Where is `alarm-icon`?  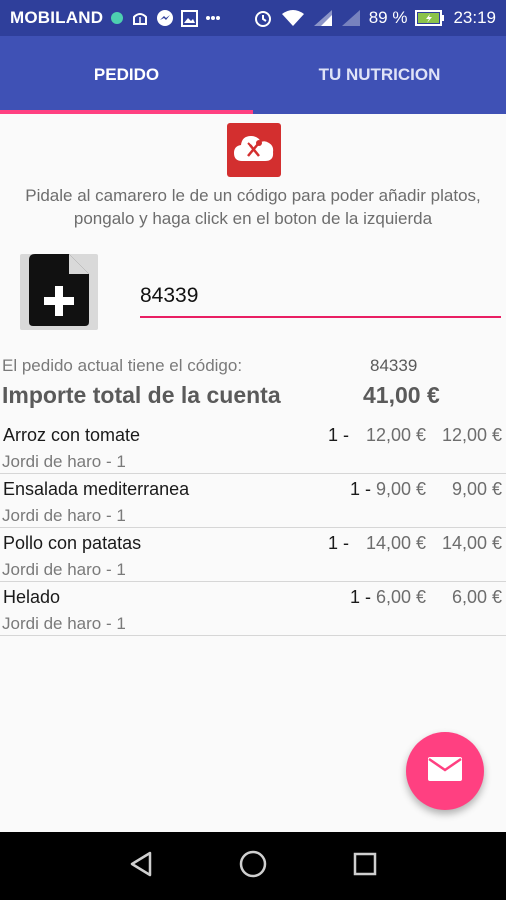
alarm-icon is located at coordinates (263, 18).